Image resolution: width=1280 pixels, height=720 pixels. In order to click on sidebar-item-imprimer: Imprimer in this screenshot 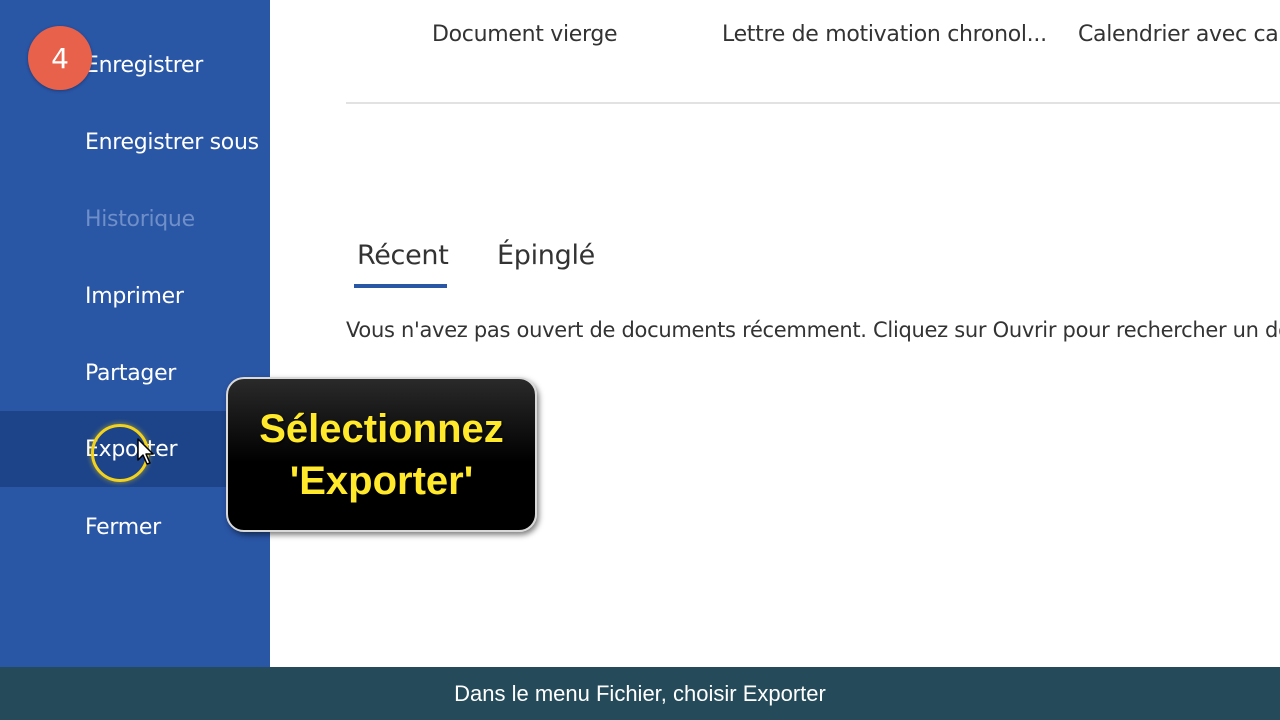, I will do `click(135, 296)`.